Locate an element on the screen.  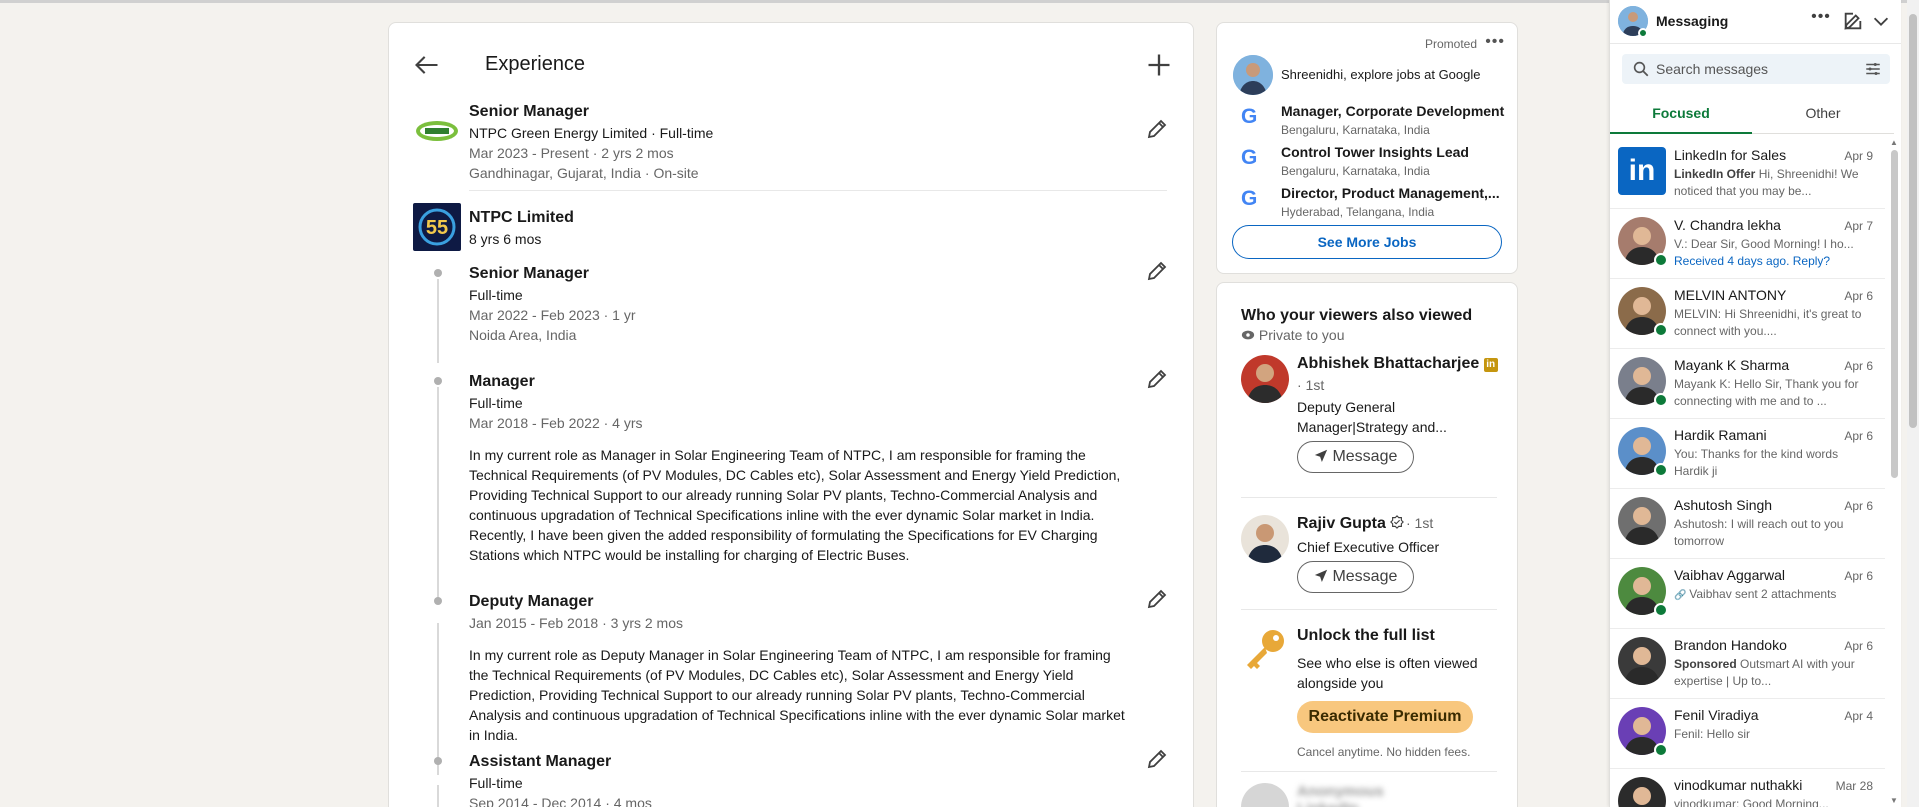
snippet-sender: LinkedIn Offer is located at coordinates (1715, 174).